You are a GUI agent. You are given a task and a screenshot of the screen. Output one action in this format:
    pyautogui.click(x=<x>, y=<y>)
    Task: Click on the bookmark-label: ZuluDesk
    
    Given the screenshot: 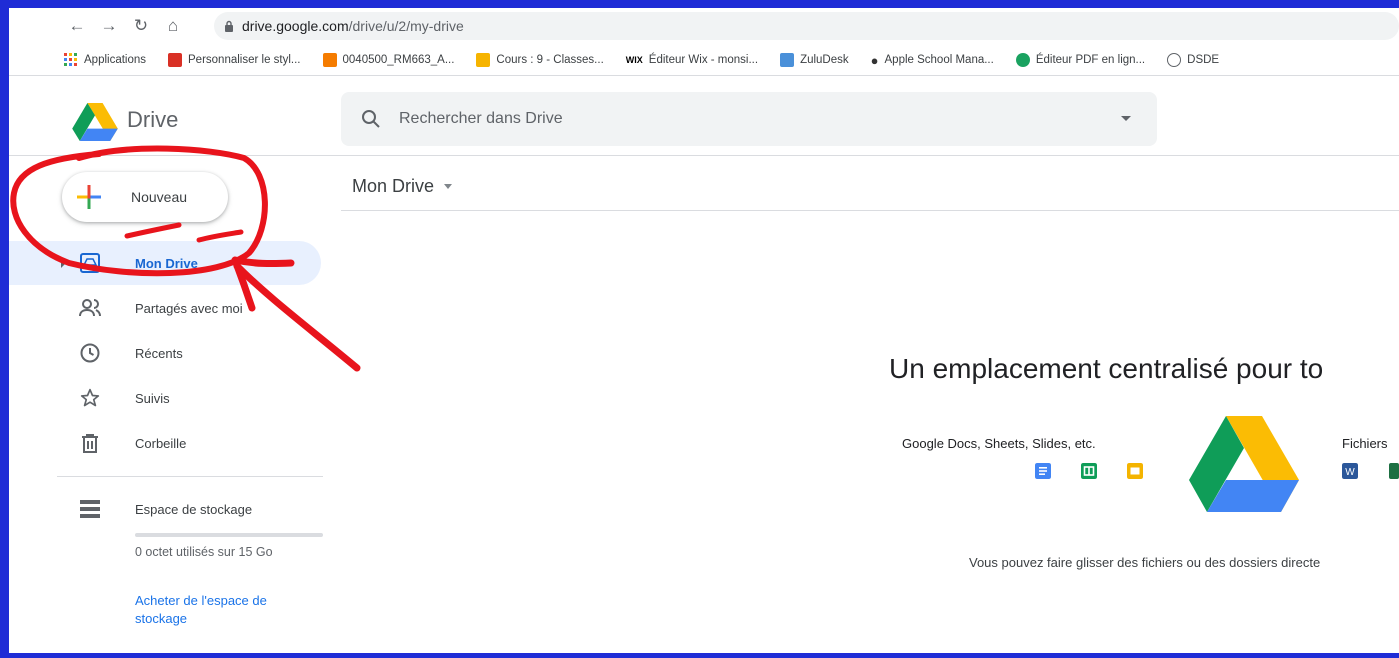 What is the action you would take?
    pyautogui.click(x=824, y=60)
    